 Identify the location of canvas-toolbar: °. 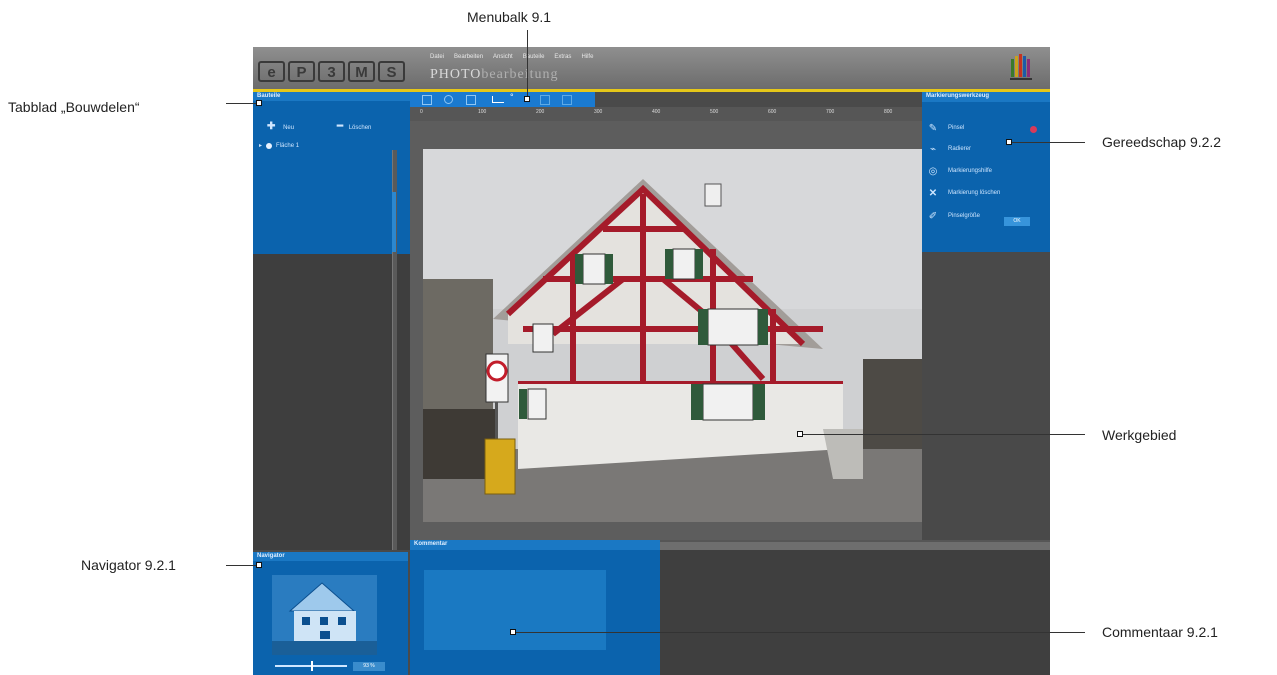
(502, 99).